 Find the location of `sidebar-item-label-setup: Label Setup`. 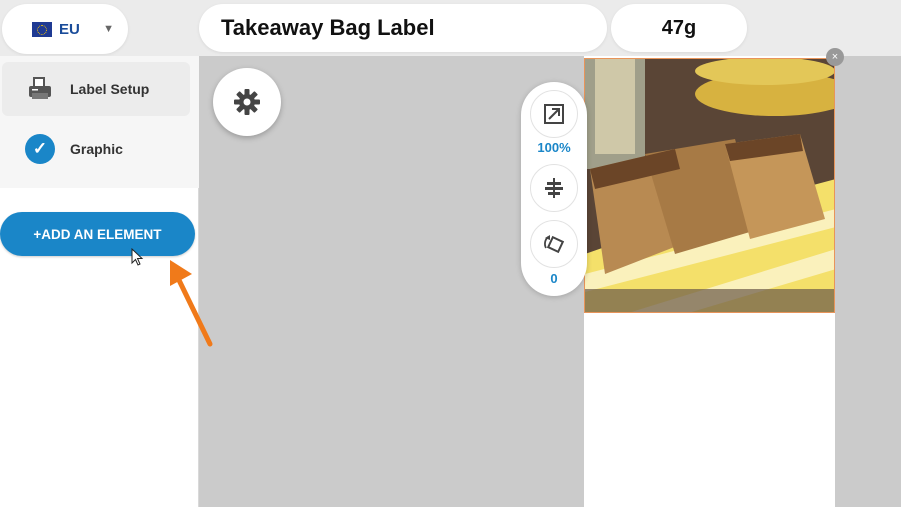

sidebar-item-label-setup: Label Setup is located at coordinates (96, 89).